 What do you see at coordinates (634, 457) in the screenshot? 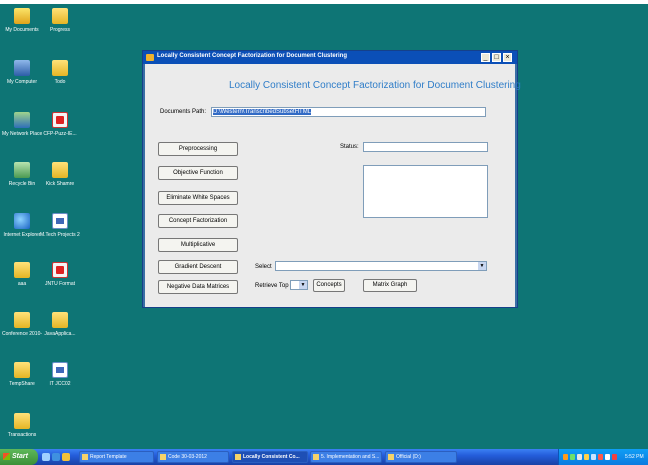
I see `clock: 5:52 PM` at bounding box center [634, 457].